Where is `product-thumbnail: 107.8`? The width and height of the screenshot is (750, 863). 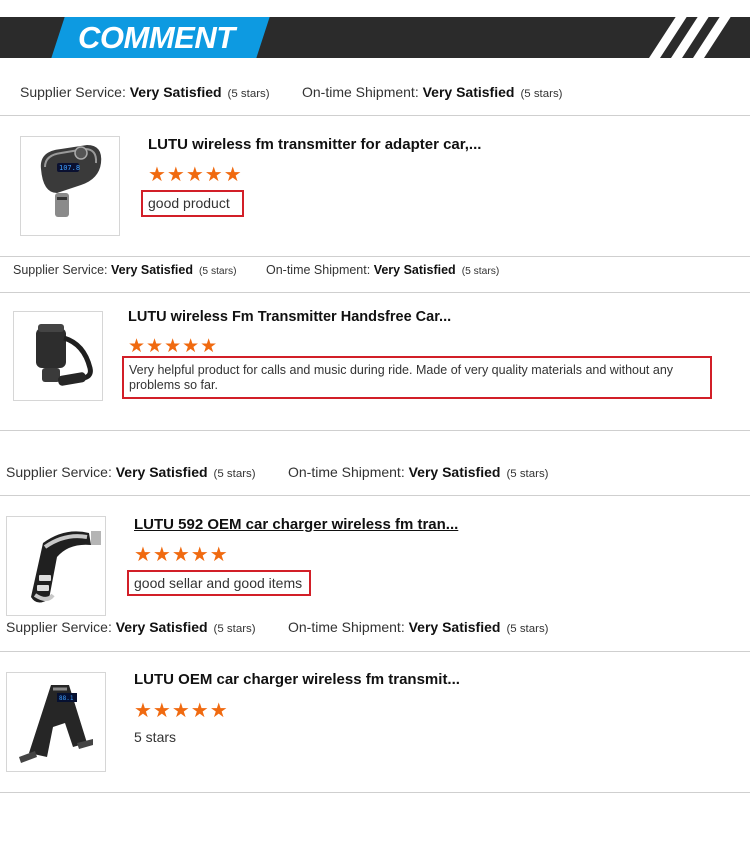 product-thumbnail: 107.8 is located at coordinates (70, 186).